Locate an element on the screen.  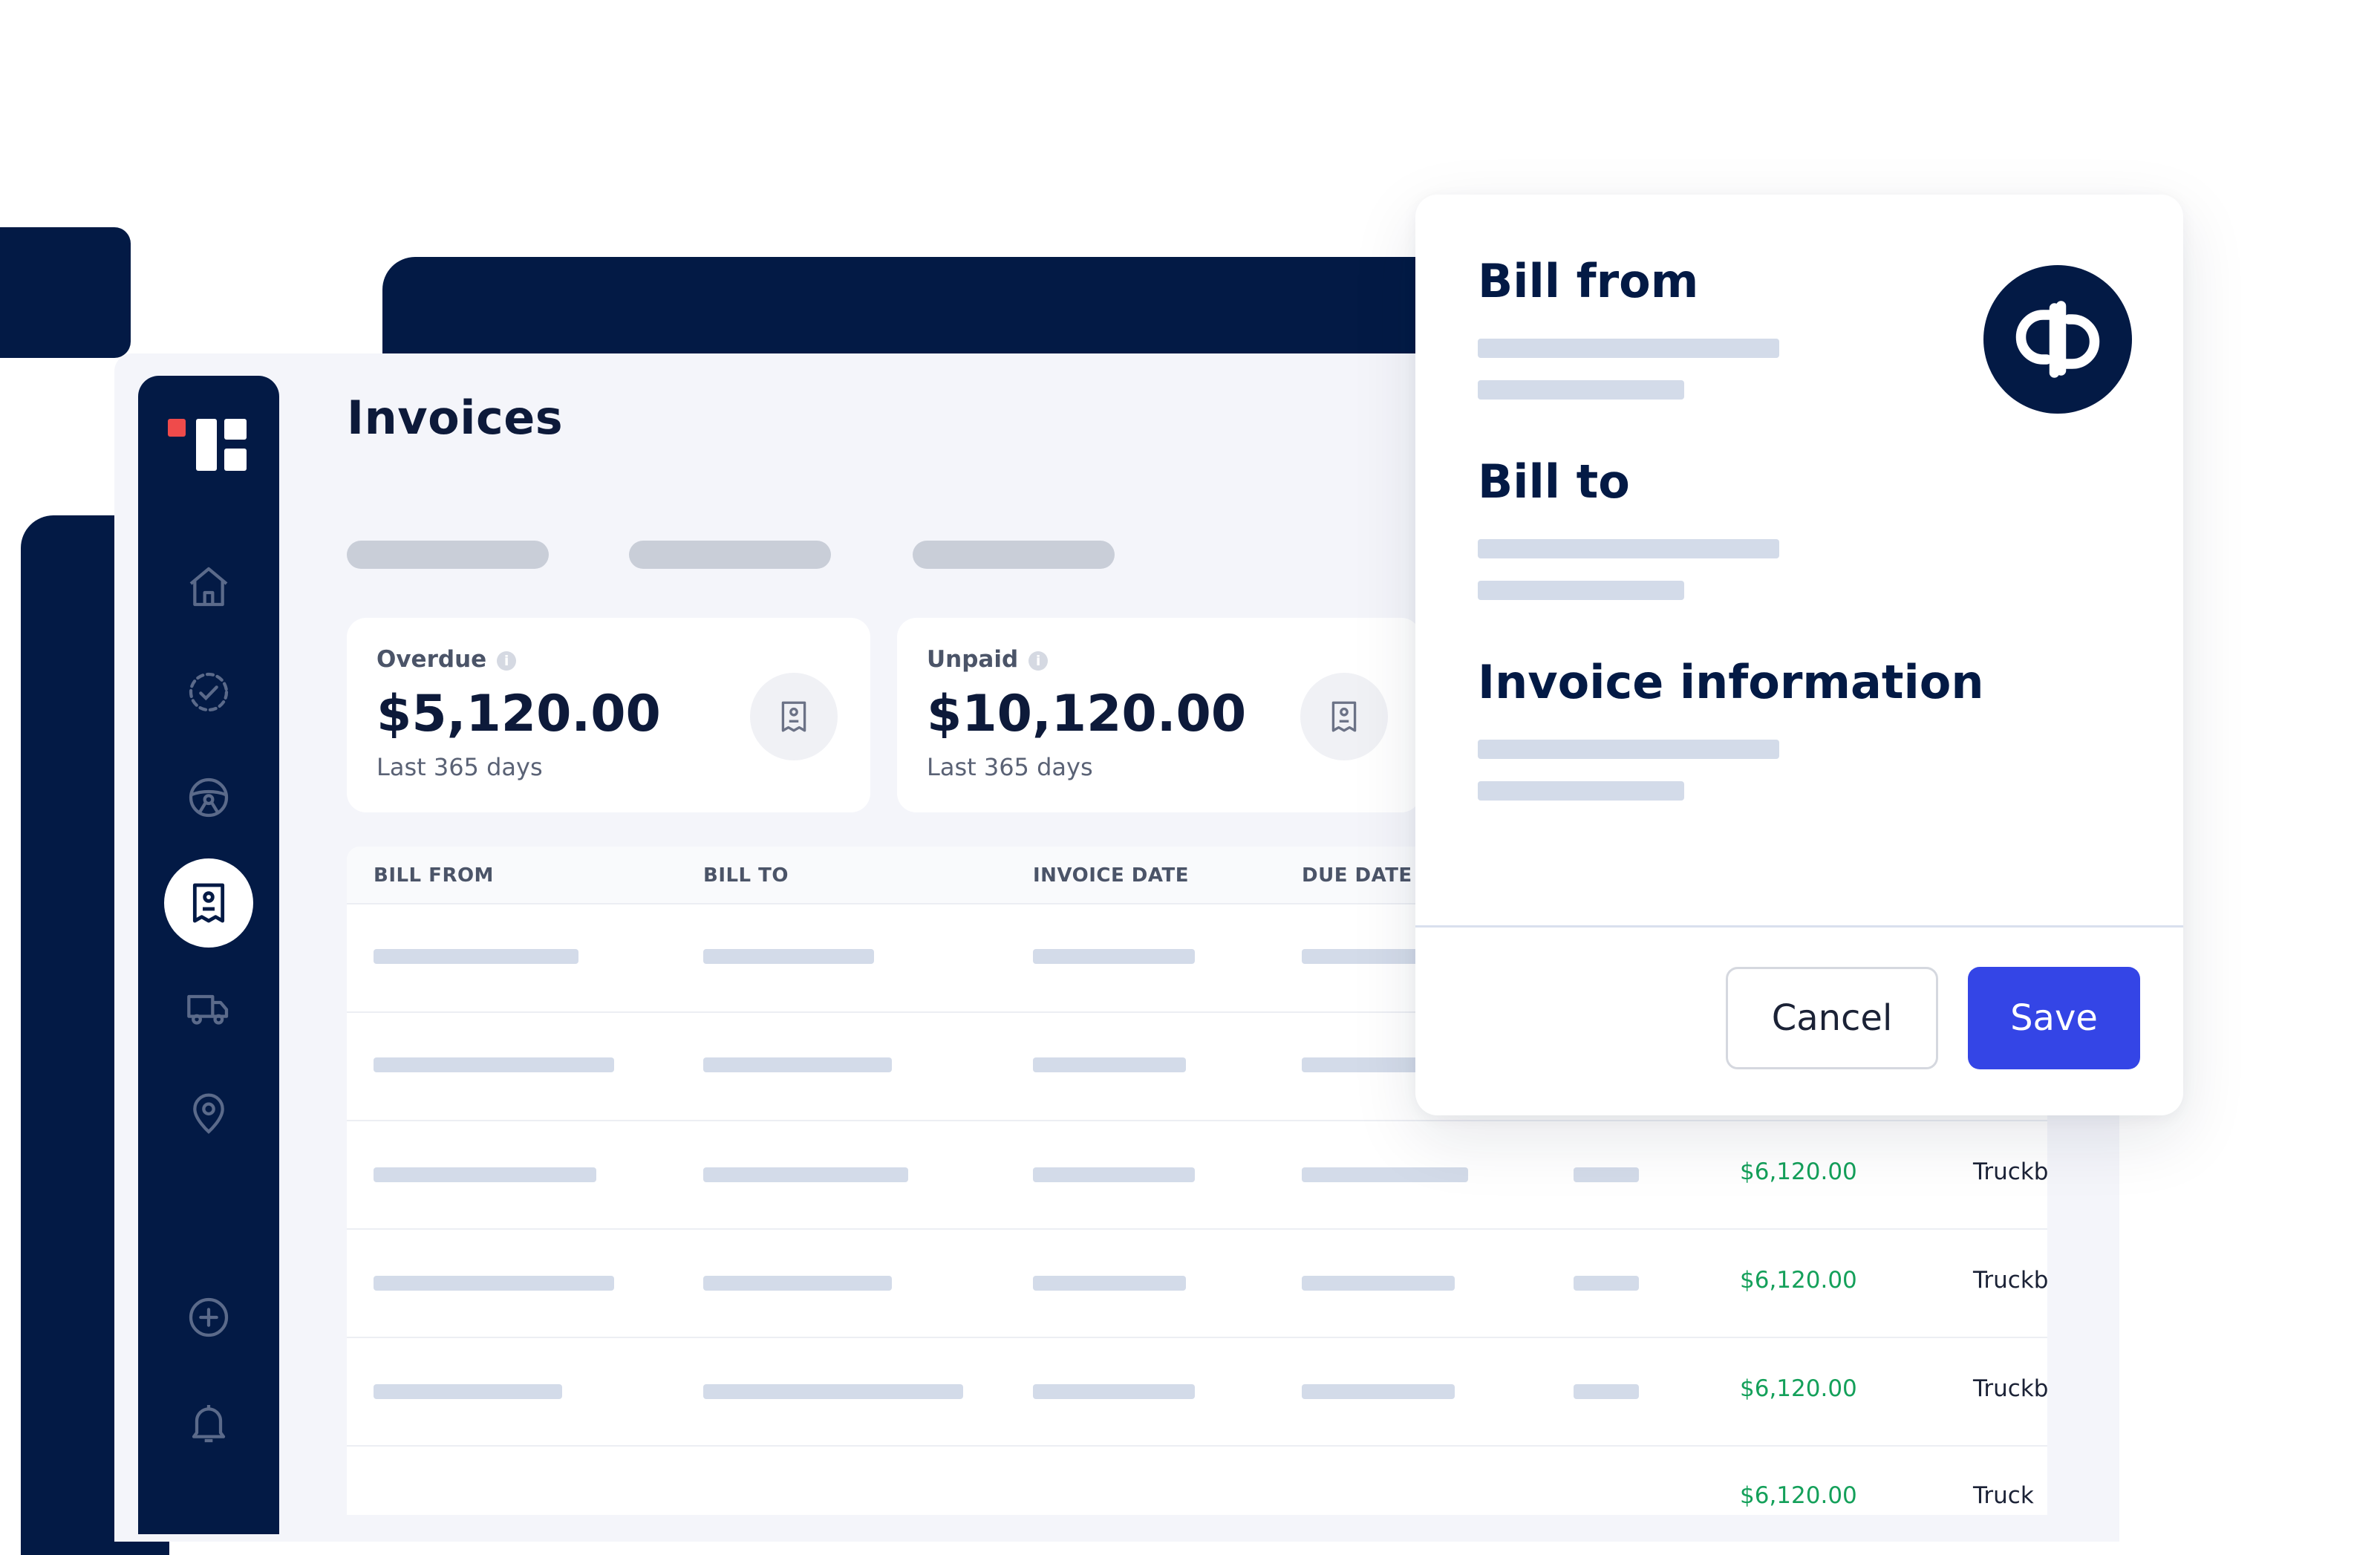
unpaid-card: Unpaid i $10,120.00 Last 365 days is located at coordinates (1159, 715).